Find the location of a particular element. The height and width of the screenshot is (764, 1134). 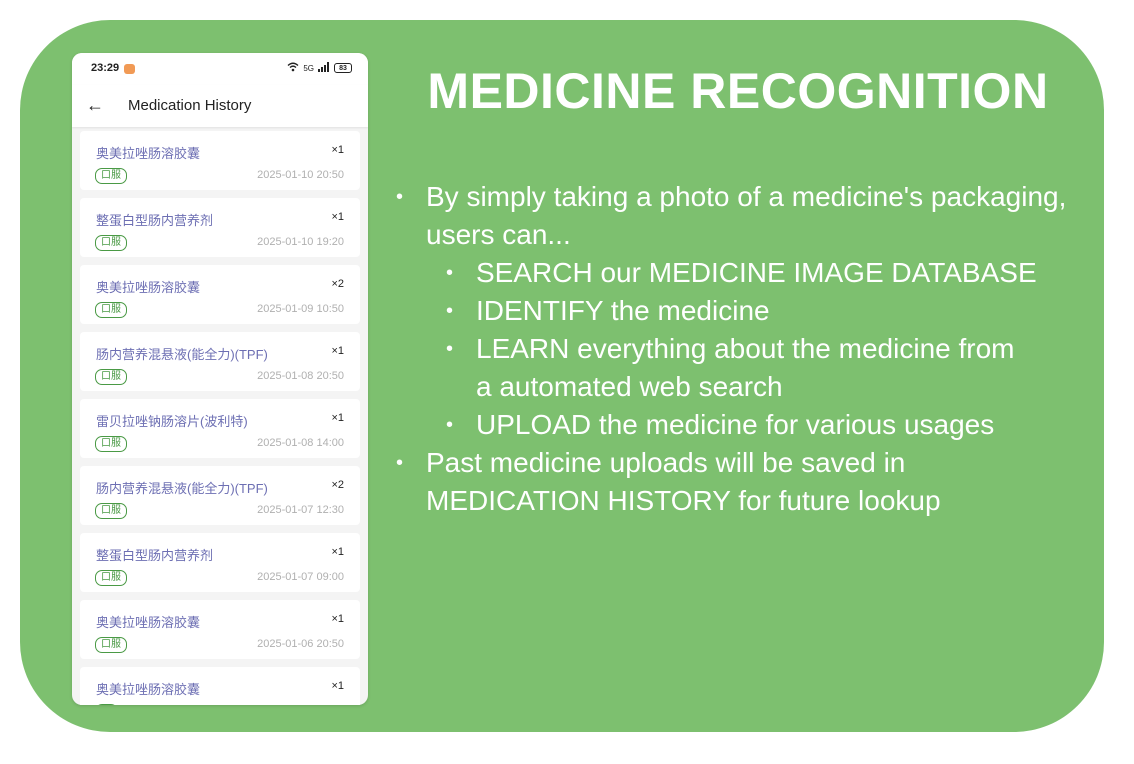

medication-date: 2025-01-07 09:00 is located at coordinates (300, 577).